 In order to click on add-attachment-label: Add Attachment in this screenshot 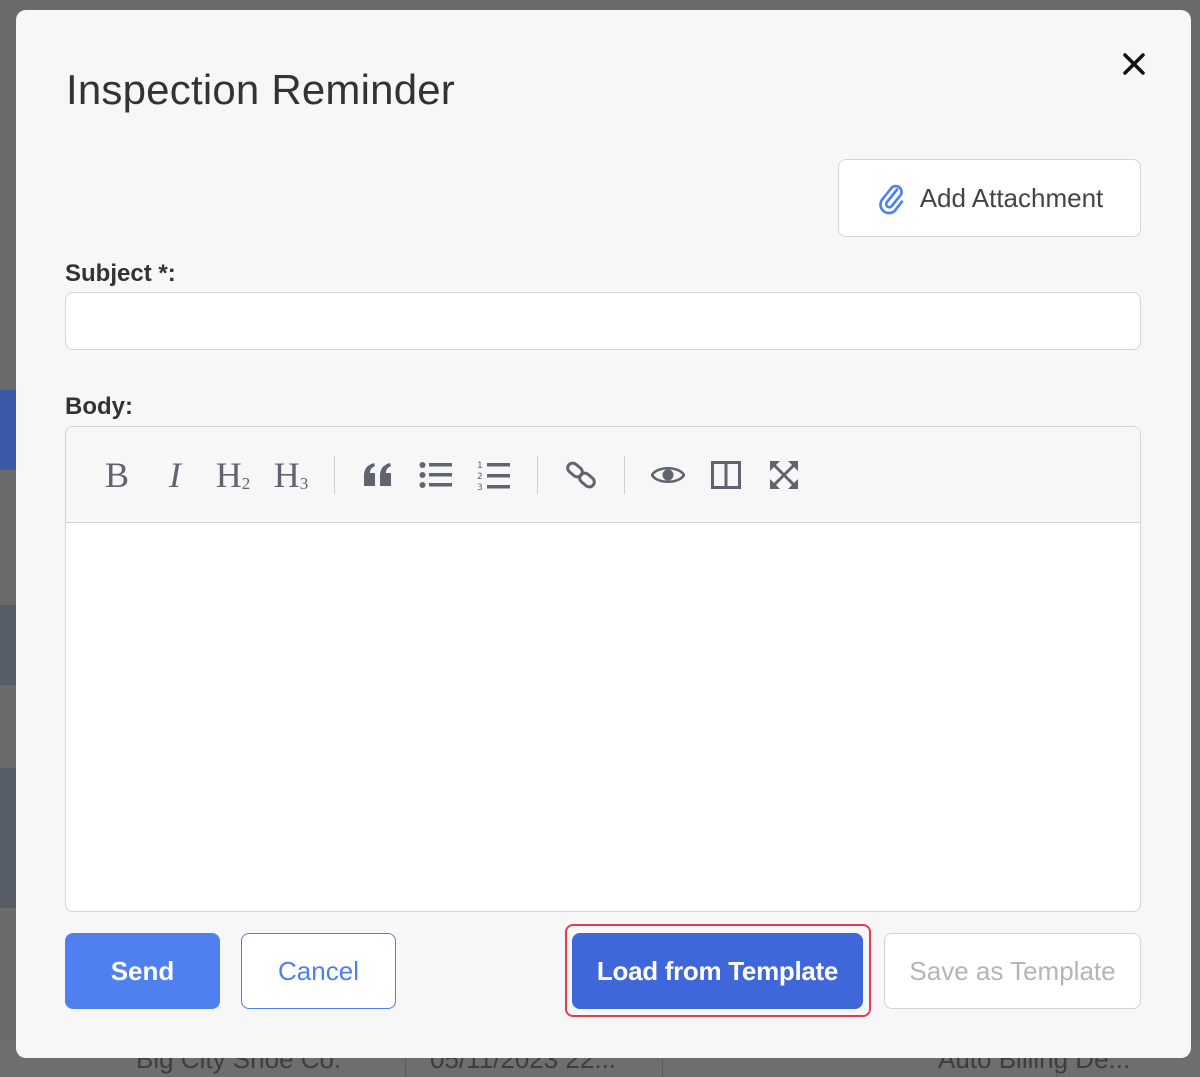, I will do `click(1011, 197)`.